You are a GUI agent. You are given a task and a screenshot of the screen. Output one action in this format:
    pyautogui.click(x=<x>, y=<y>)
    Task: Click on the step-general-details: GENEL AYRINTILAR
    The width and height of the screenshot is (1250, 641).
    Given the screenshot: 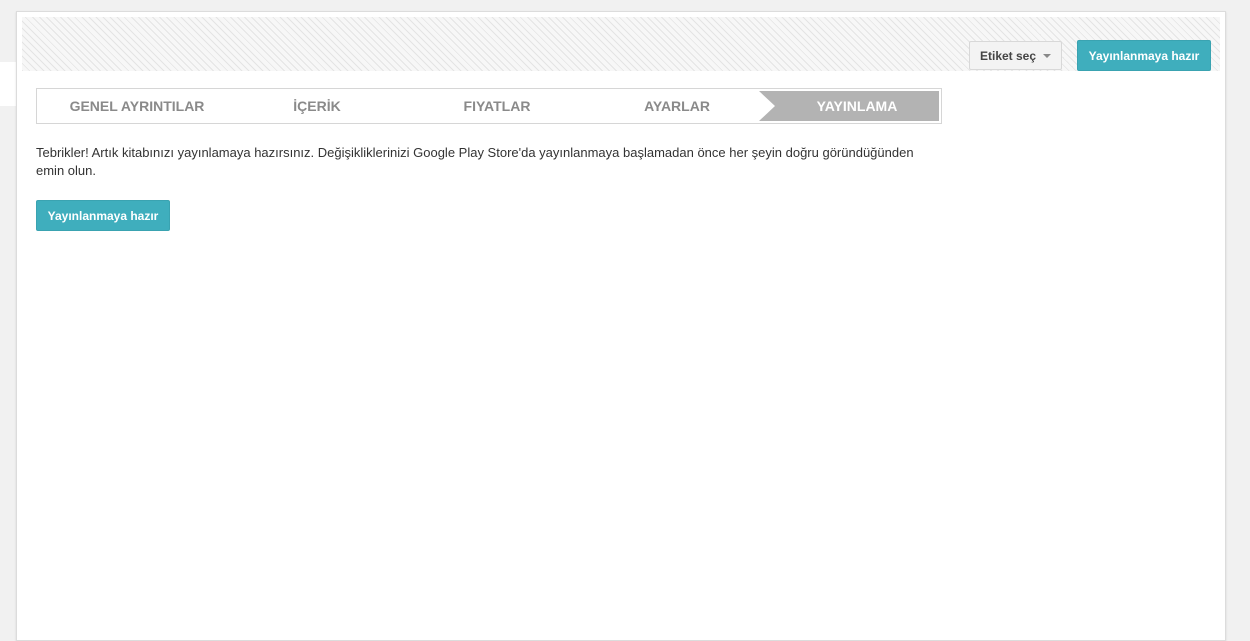 What is the action you would take?
    pyautogui.click(x=137, y=106)
    